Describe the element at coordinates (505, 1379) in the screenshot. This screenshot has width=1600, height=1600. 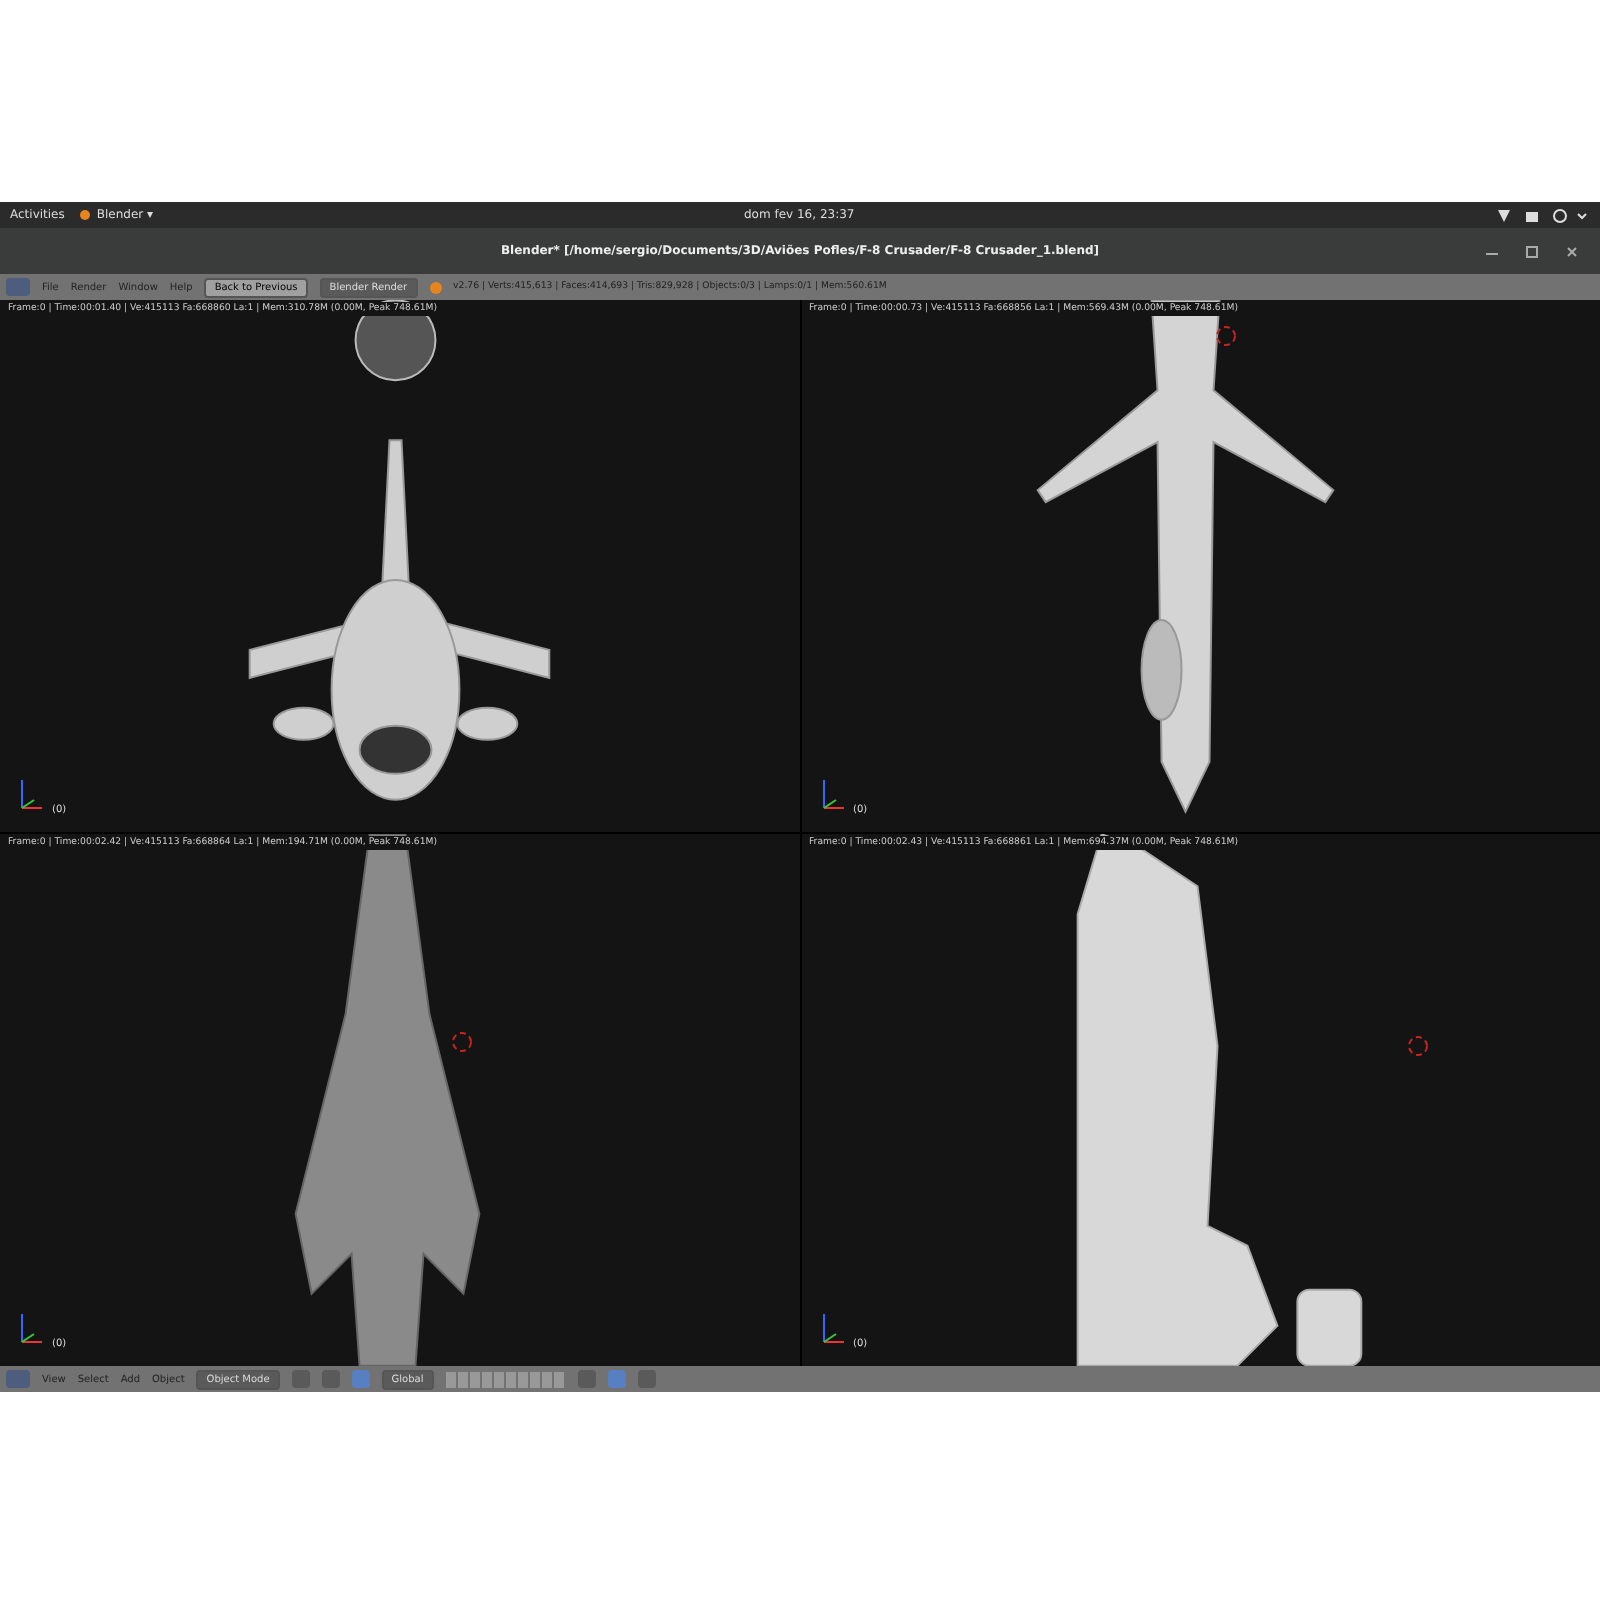
I see `layer-buttons` at that location.